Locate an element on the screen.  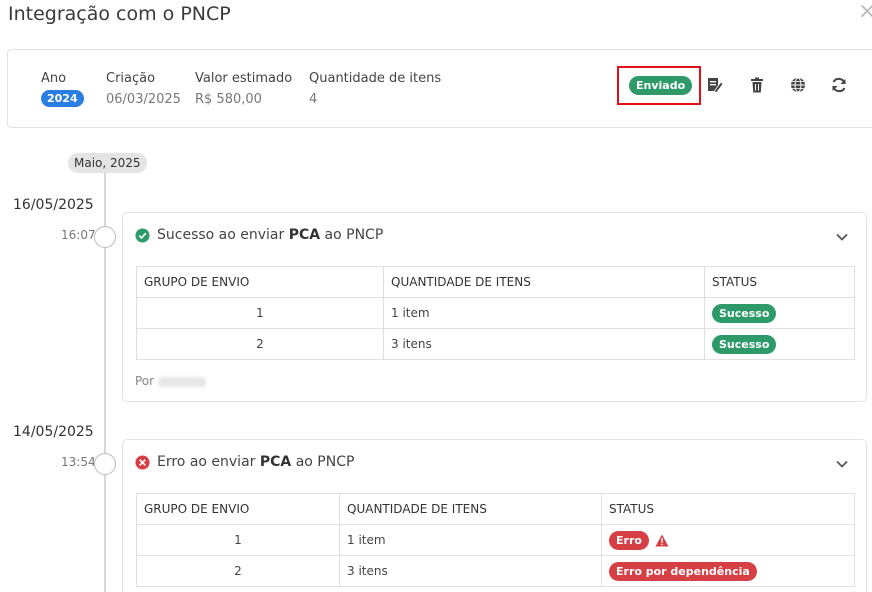
delete-button is located at coordinates (757, 85).